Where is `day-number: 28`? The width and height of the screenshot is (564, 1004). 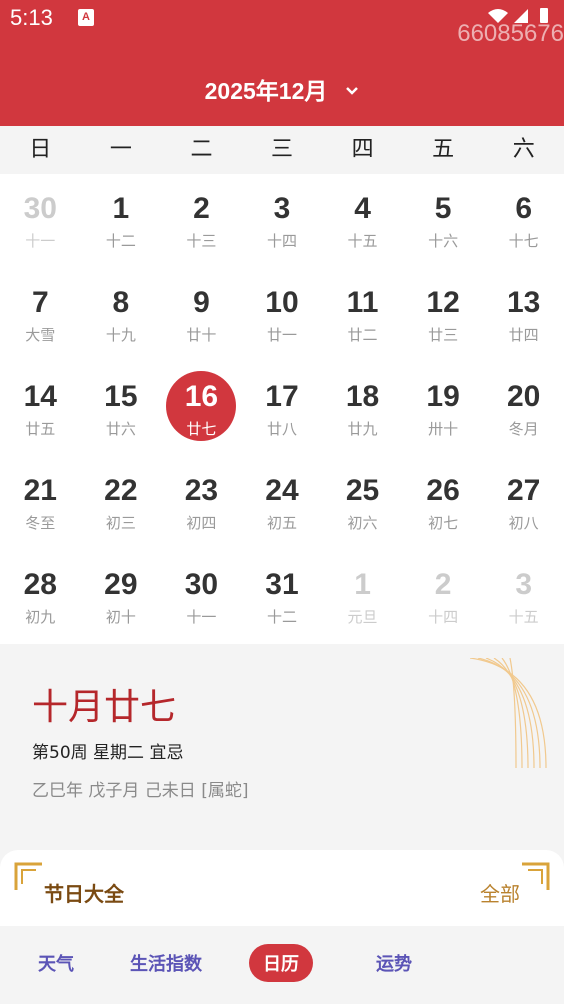
day-number: 28 is located at coordinates (40, 584).